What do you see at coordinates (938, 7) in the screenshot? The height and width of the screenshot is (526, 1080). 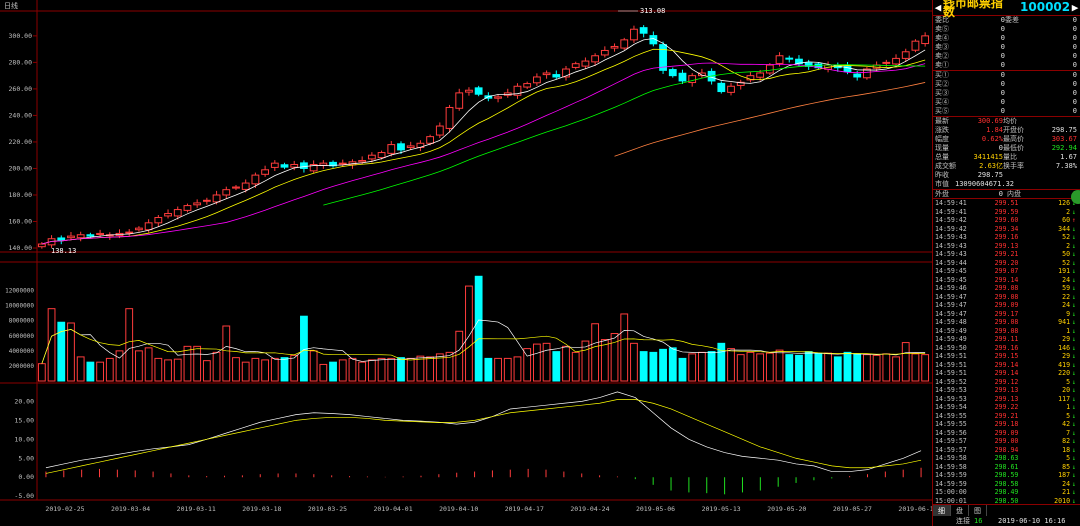 I see `prev-arrow-icon: ◀` at bounding box center [938, 7].